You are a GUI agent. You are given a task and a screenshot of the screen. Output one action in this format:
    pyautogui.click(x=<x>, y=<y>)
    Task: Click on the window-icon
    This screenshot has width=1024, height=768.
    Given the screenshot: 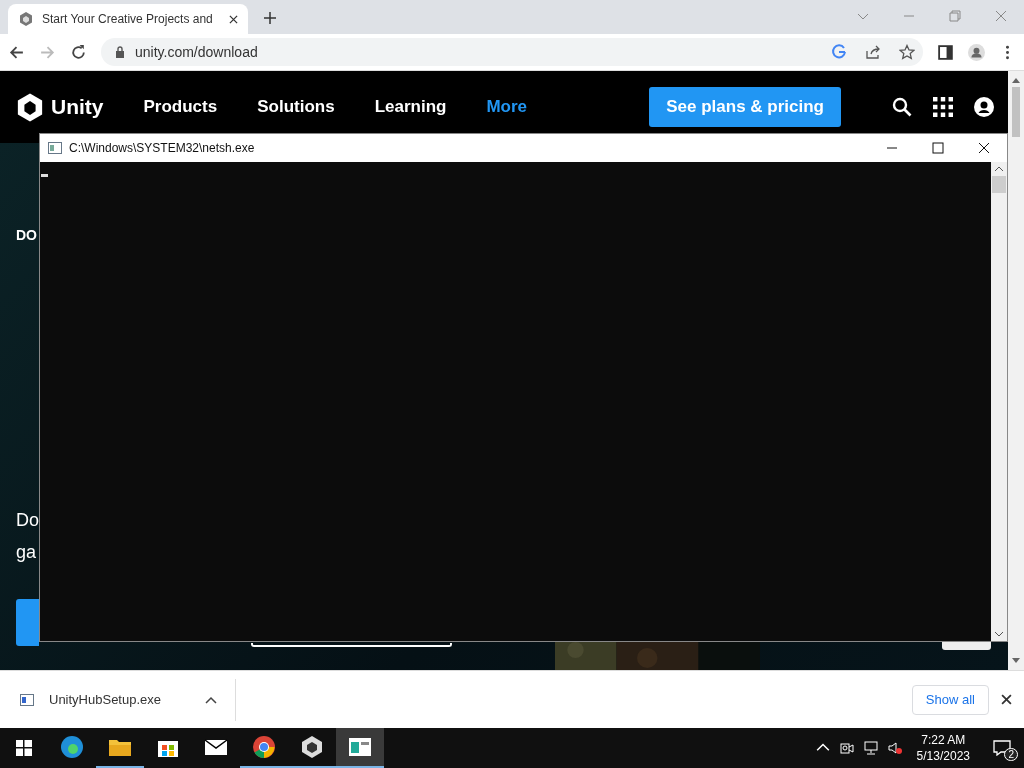 What is the action you would take?
    pyautogui.click(x=360, y=747)
    